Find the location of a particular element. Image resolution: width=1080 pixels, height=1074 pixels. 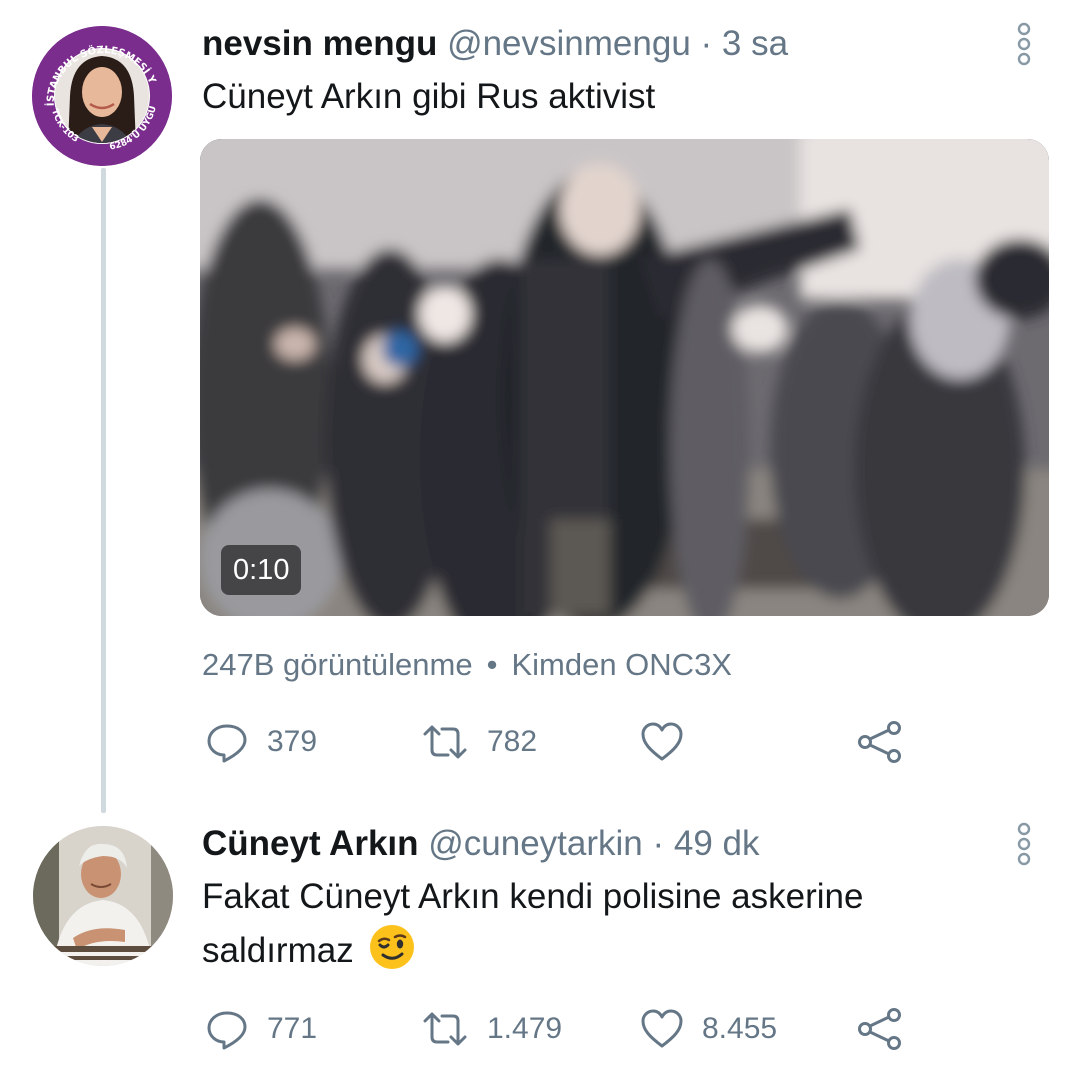

retweet-button: 1.479 is located at coordinates (491, 1029).